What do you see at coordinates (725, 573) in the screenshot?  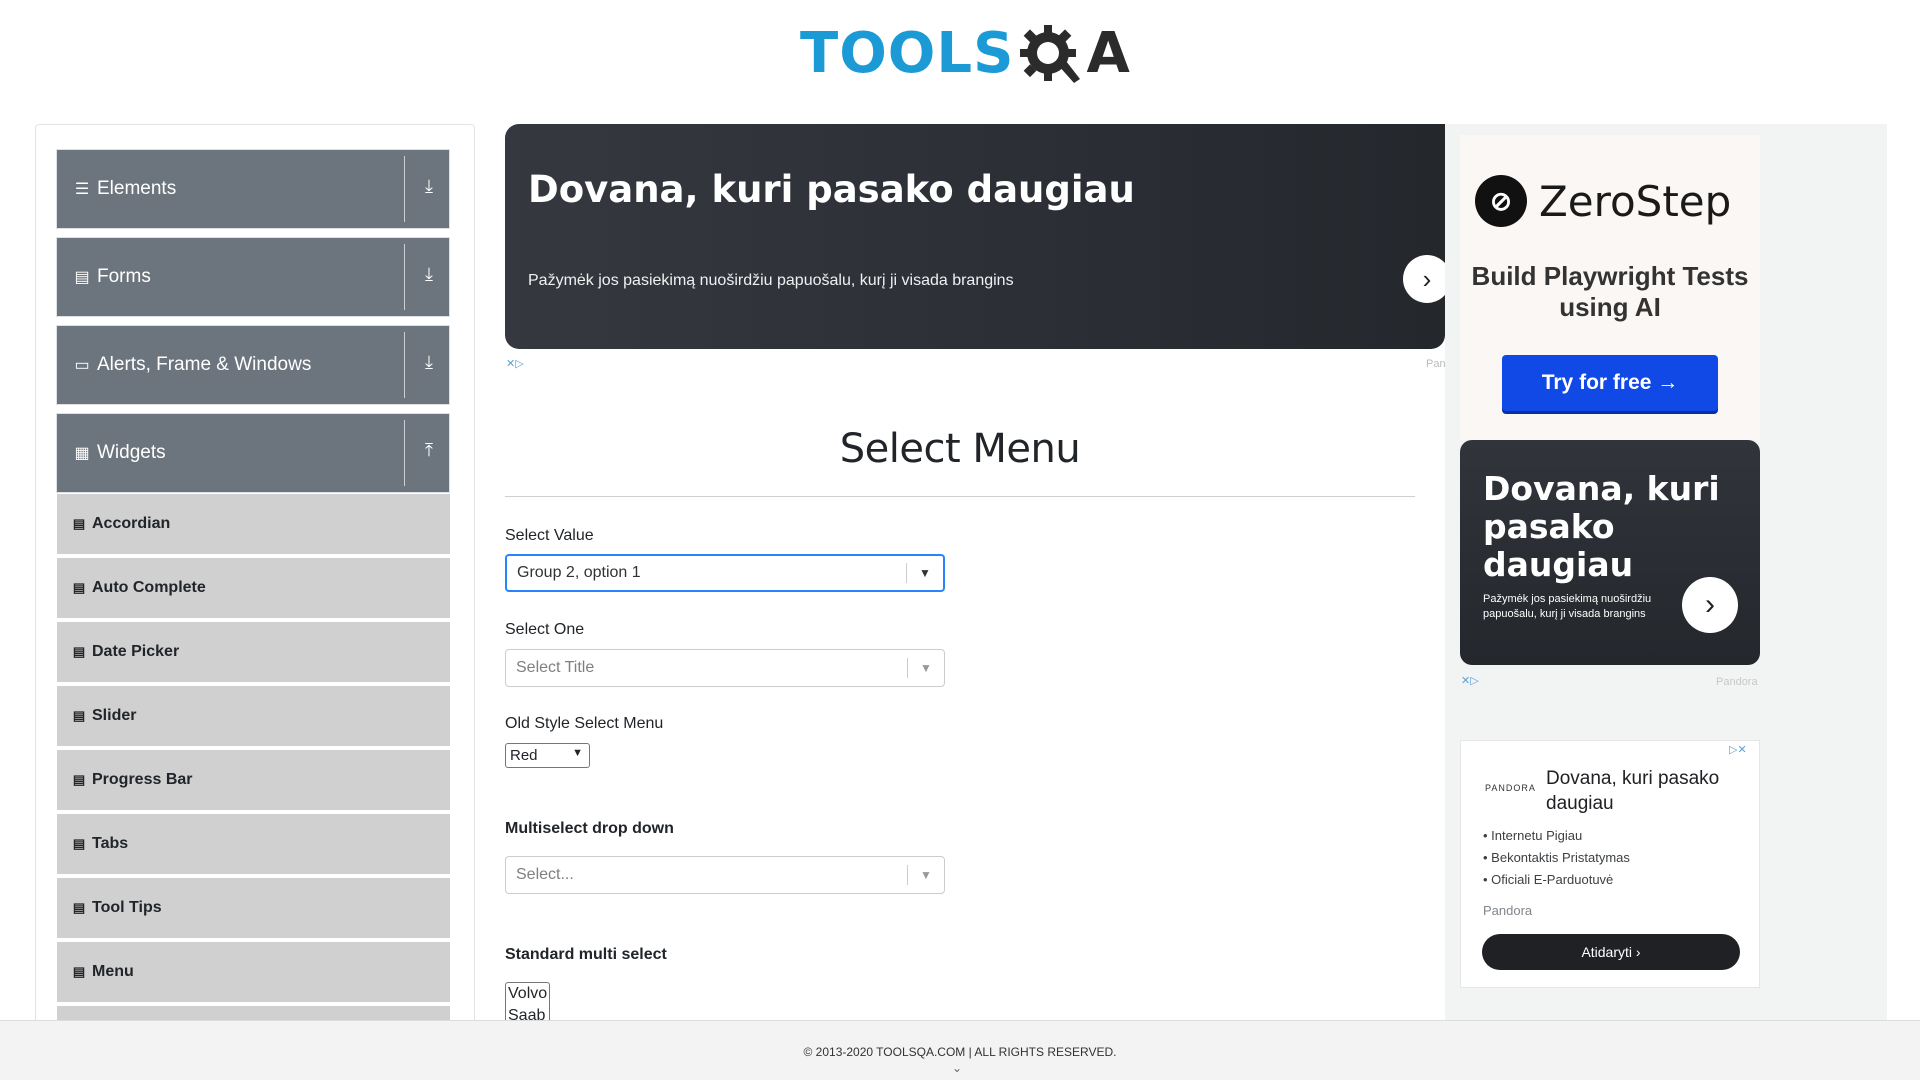 I see `select-value-dropdown: Group 2, option 1 ▼` at bounding box center [725, 573].